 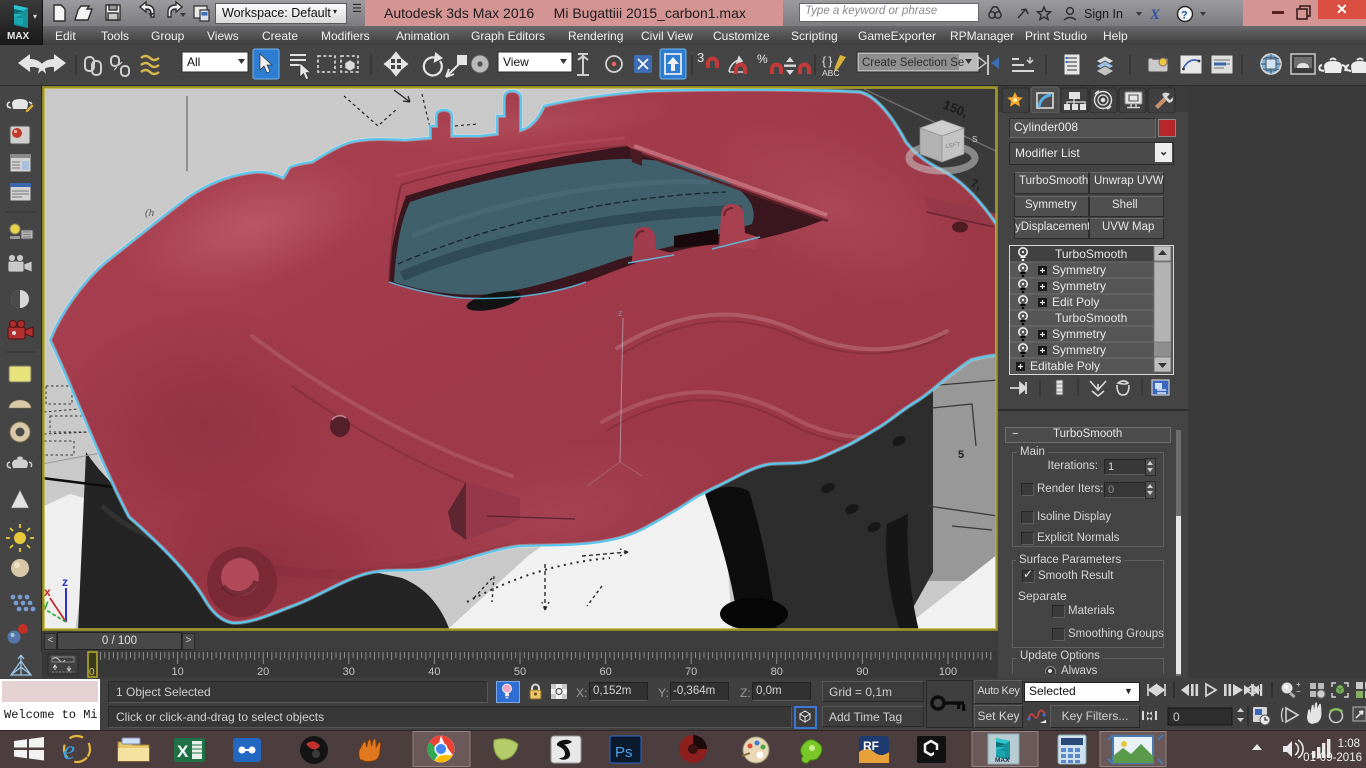 I want to click on svg-text: (h, so click(x=150, y=213).